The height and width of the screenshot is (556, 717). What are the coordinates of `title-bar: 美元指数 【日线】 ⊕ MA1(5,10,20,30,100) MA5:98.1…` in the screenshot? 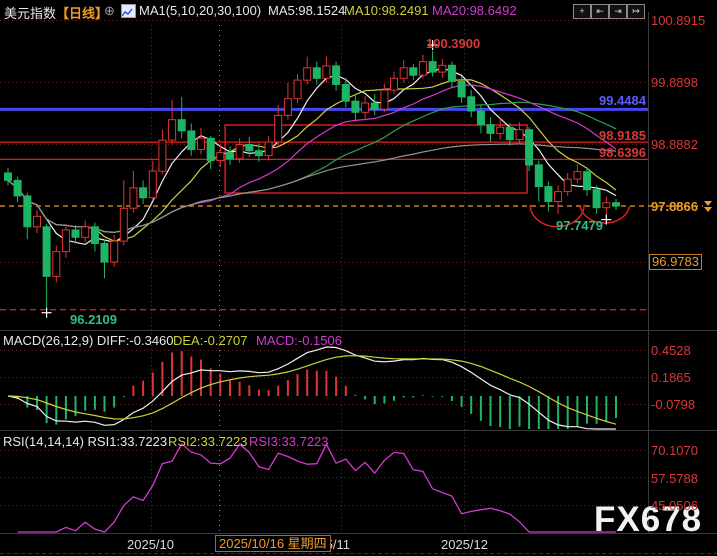 It's located at (358, 12).